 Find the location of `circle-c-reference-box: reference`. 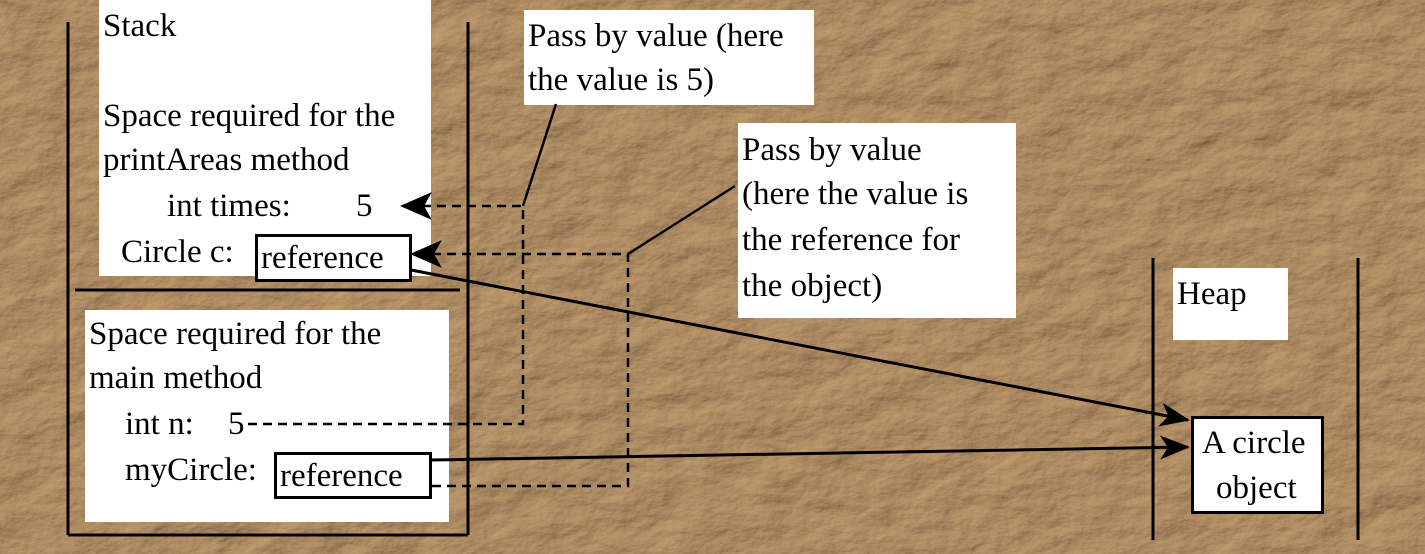

circle-c-reference-box: reference is located at coordinates (333, 258).